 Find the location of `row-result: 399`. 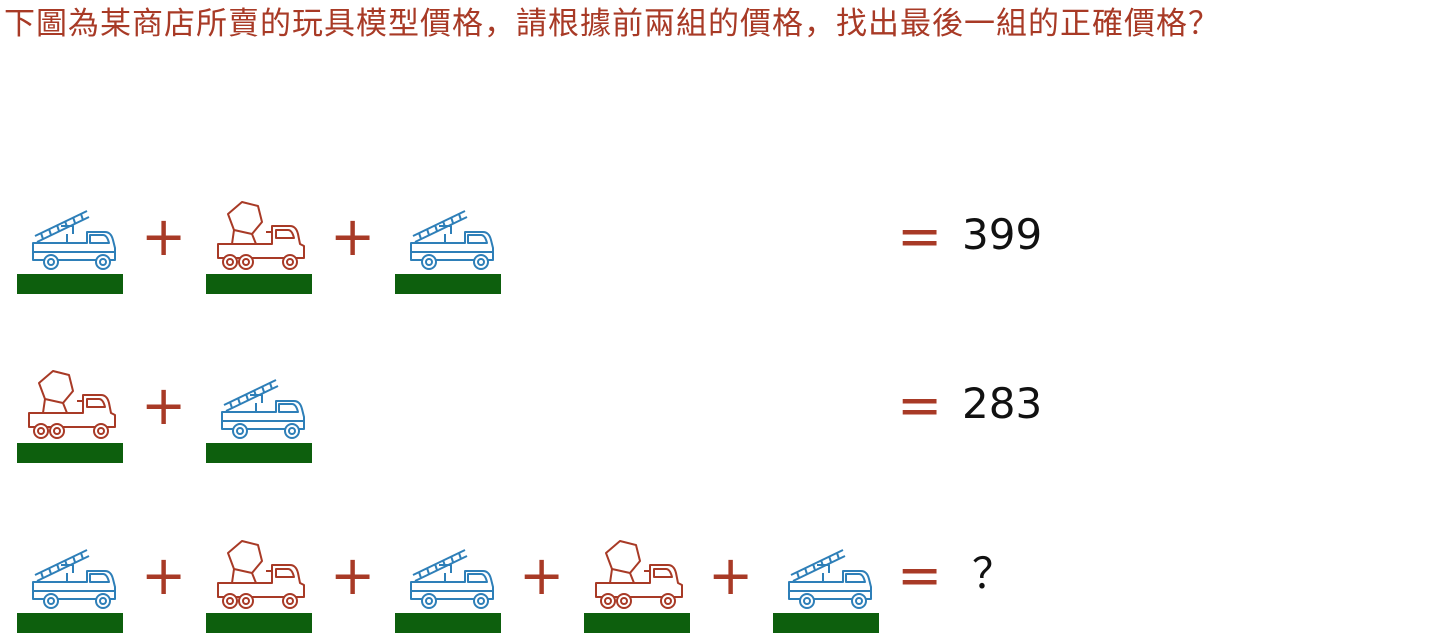

row-result: 399 is located at coordinates (1002, 234).